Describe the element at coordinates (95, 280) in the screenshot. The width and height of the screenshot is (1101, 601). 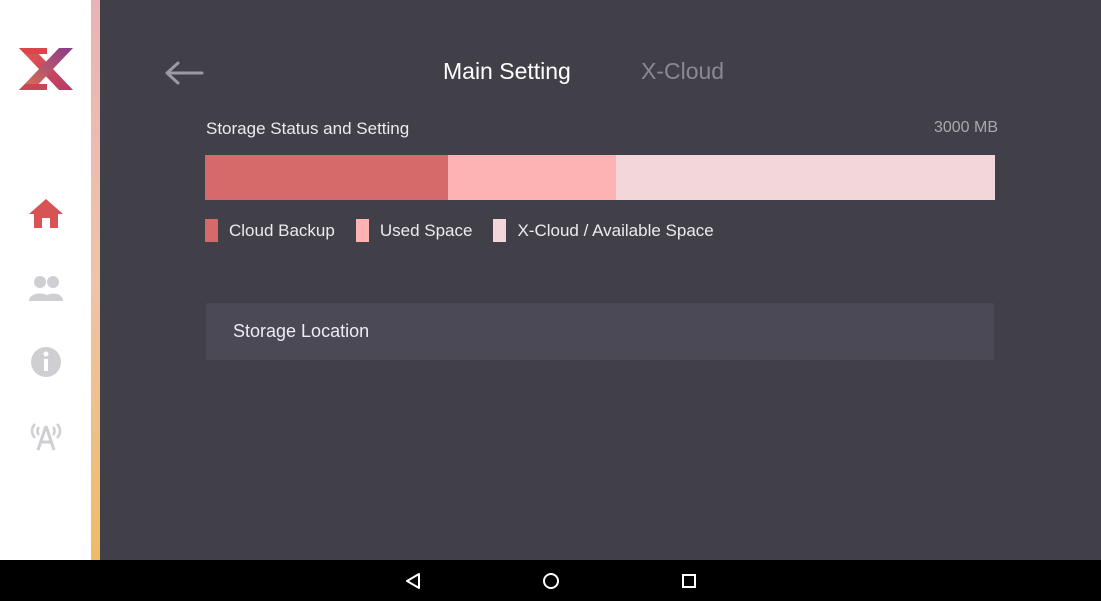
I see `sidebar-accent-strip` at that location.